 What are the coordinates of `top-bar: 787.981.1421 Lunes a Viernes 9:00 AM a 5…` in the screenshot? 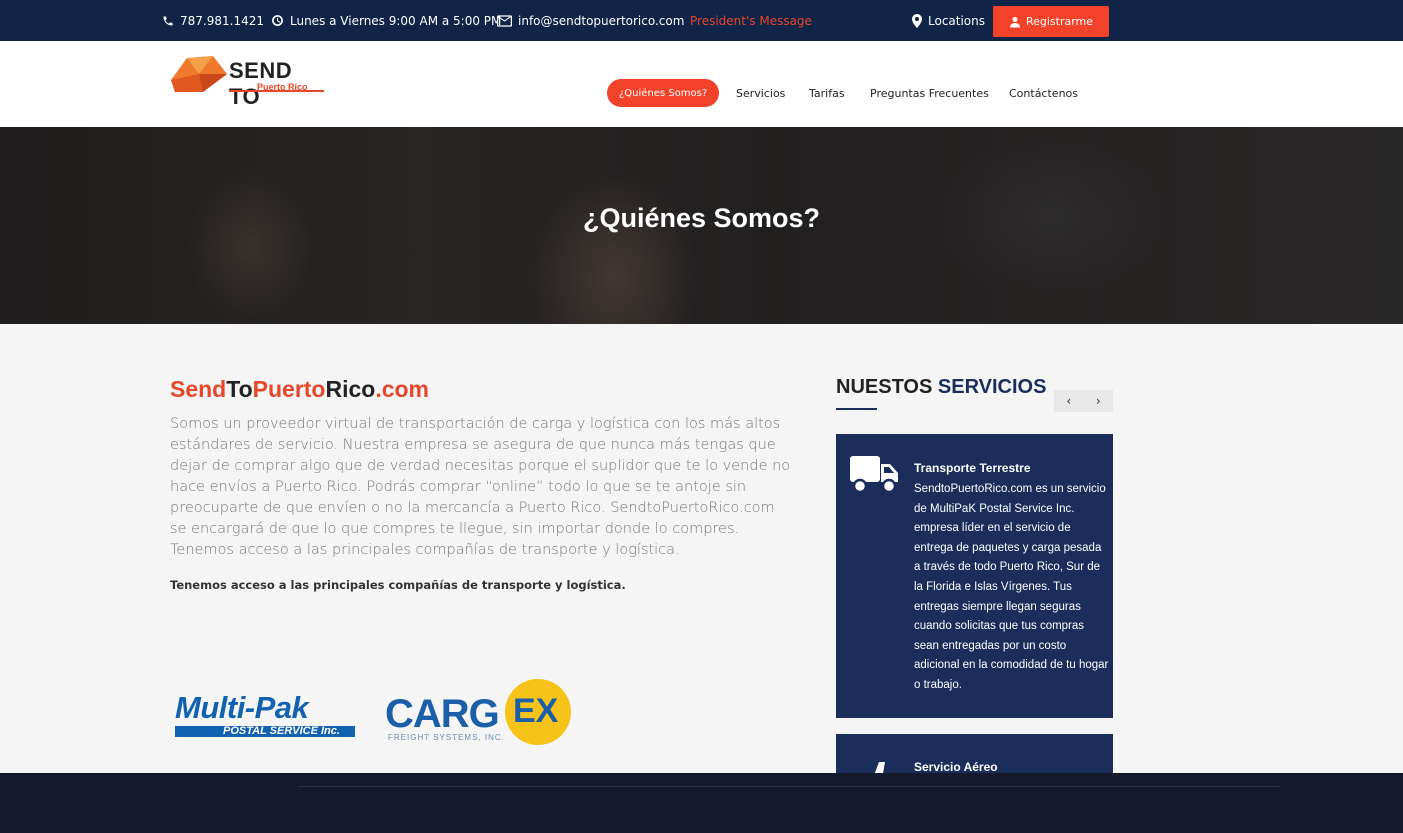 It's located at (701, 20).